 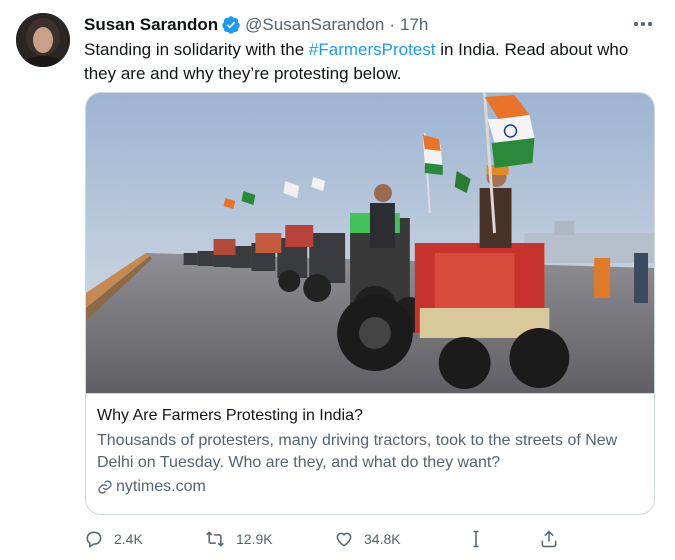 I want to click on card-domain-text: nytimes.com, so click(x=161, y=486).